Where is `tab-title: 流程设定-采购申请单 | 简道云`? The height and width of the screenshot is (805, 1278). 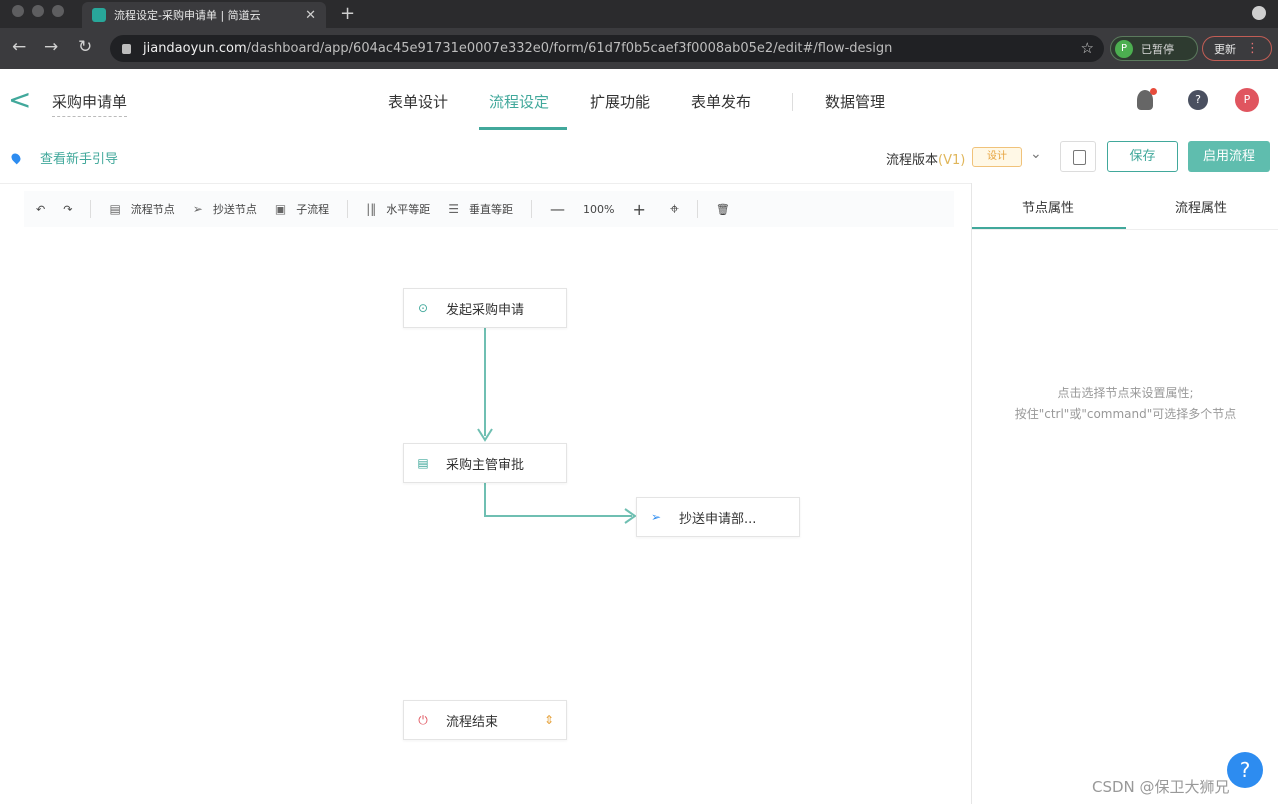
tab-title: 流程设定-采购申请单 | 简道云 is located at coordinates (187, 15).